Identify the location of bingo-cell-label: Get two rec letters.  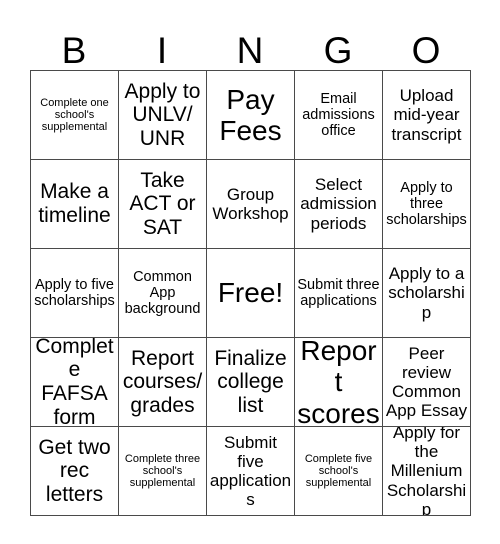
(74, 470).